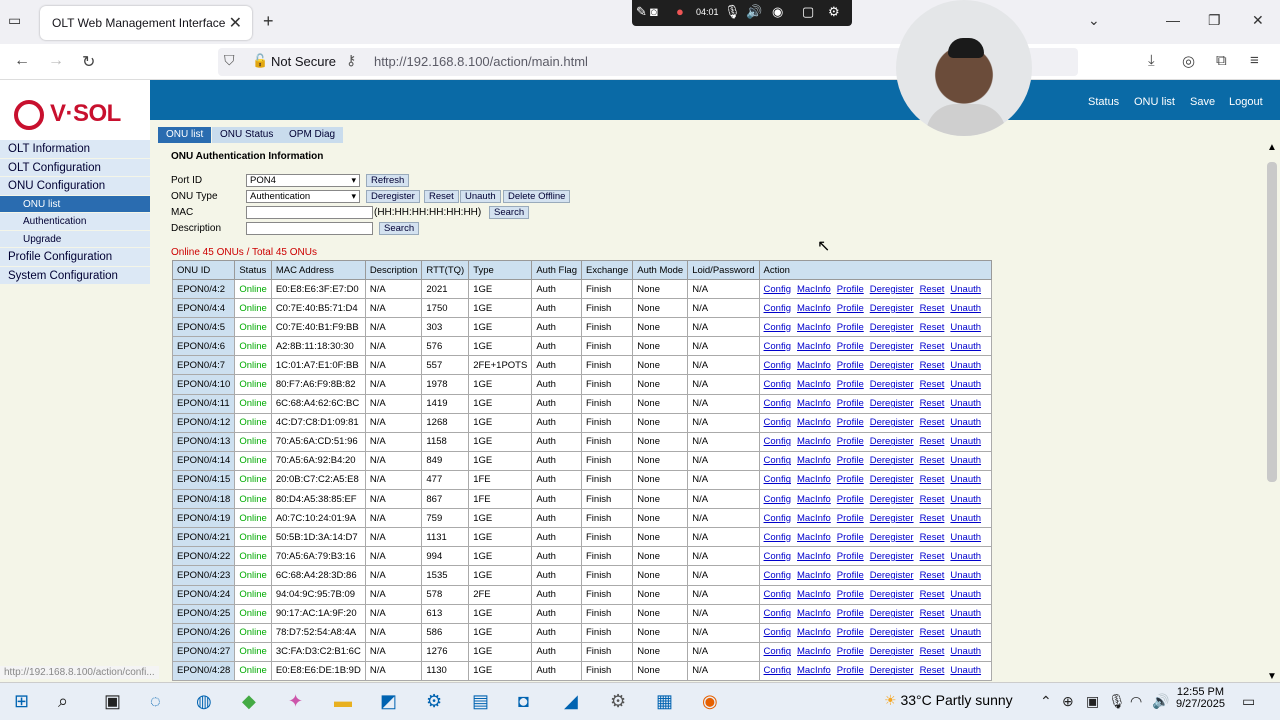  I want to click on scroll-up-icon: ▲, so click(1272, 147).